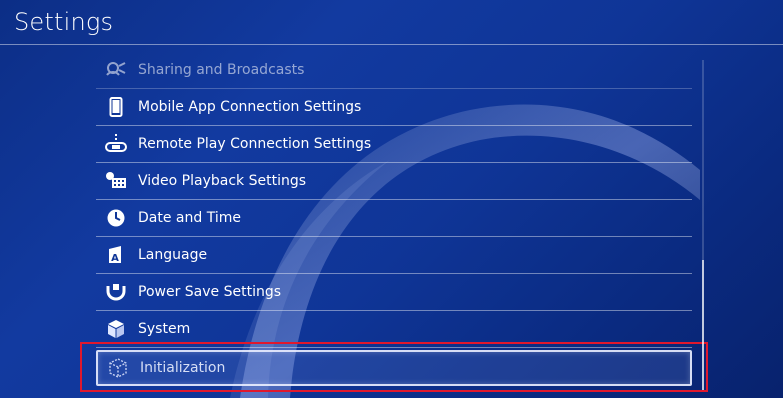 Image resolution: width=783 pixels, height=398 pixels. What do you see at coordinates (391, 44) in the screenshot?
I see `title-divider` at bounding box center [391, 44].